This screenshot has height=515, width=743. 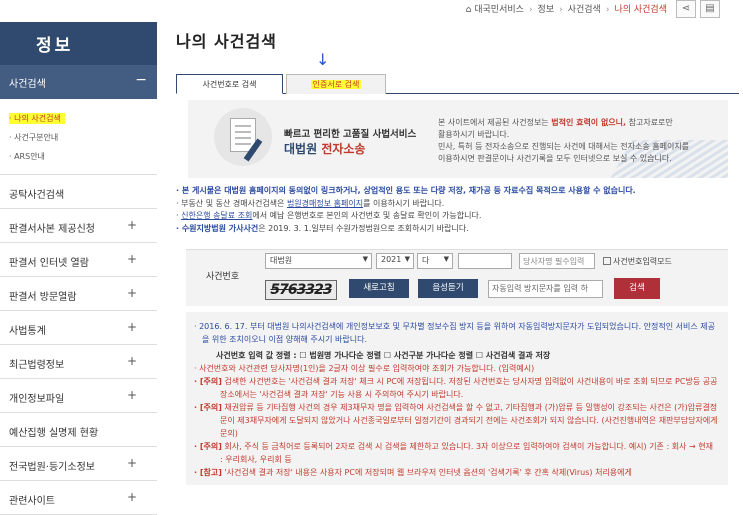 What do you see at coordinates (557, 261) in the screenshot?
I see `party-name-input: 당사자명 필수입력` at bounding box center [557, 261].